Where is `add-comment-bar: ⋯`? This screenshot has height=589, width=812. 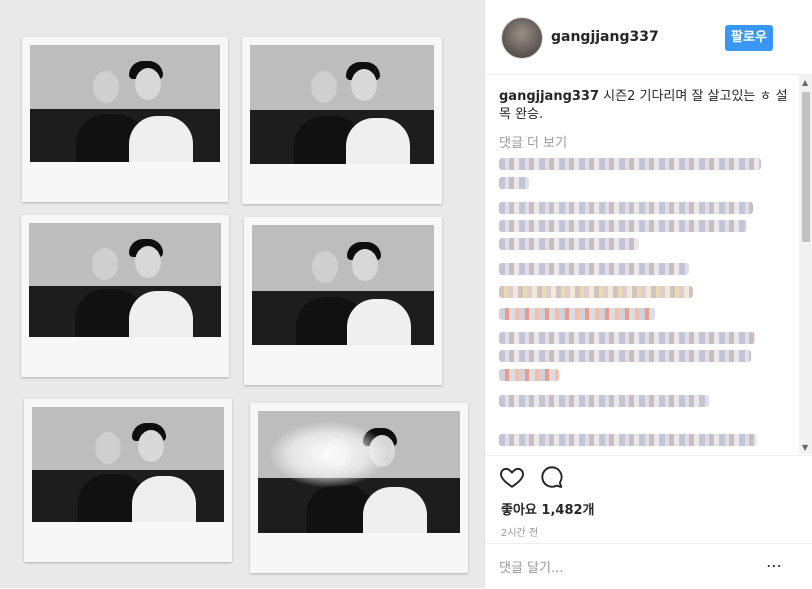
add-comment-bar: ⋯ is located at coordinates (648, 566).